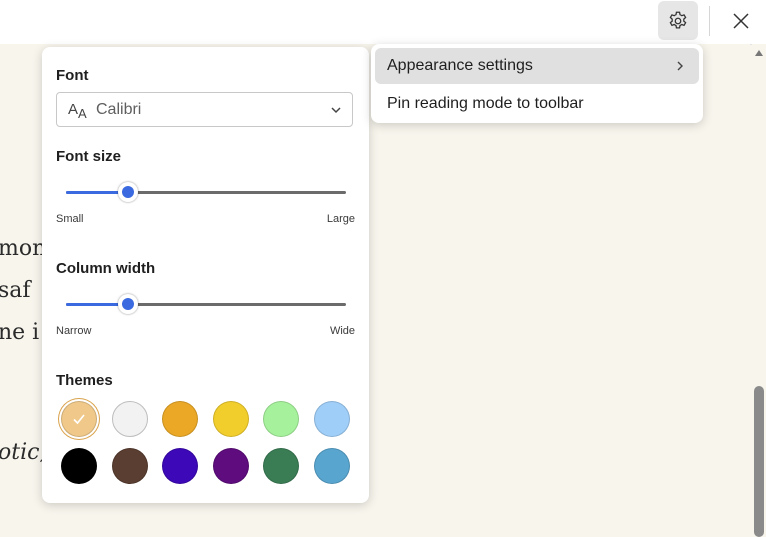  What do you see at coordinates (70, 219) in the screenshot?
I see `font-size-min-label: Small` at bounding box center [70, 219].